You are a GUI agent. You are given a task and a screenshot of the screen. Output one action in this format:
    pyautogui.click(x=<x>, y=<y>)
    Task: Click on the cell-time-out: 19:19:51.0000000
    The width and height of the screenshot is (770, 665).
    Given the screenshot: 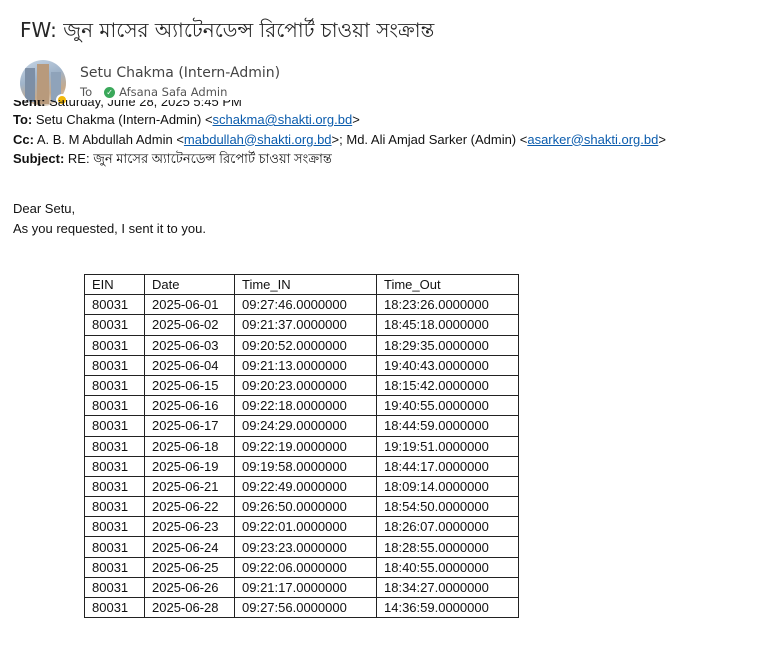 What is the action you would take?
    pyautogui.click(x=447, y=446)
    